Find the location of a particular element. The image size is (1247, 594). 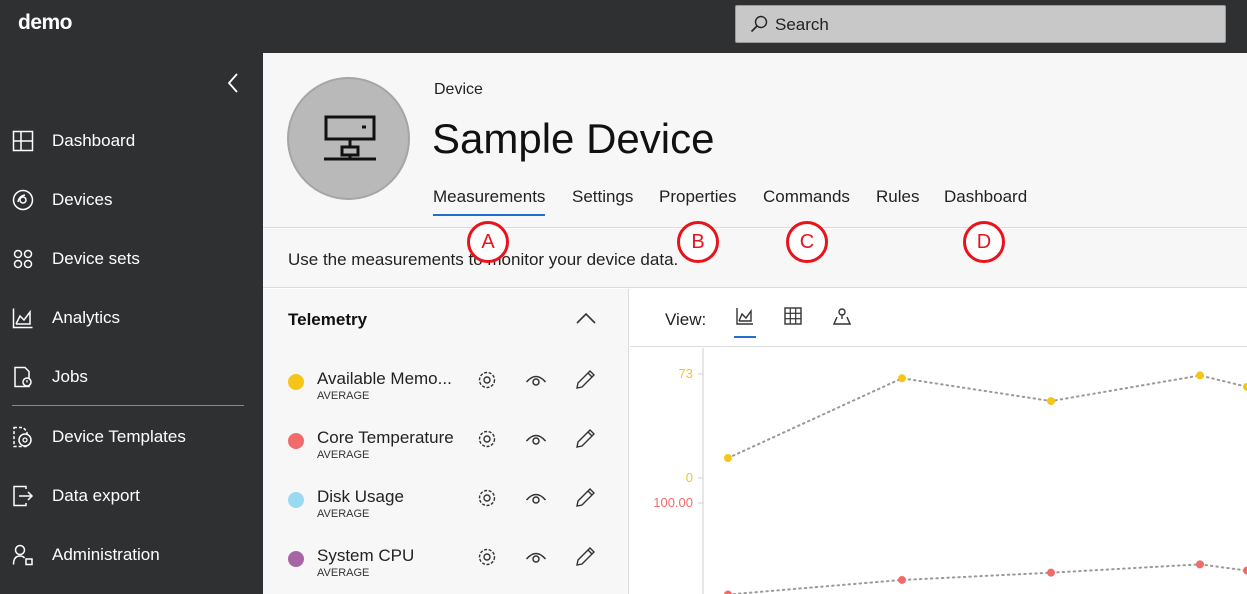

administration-icon is located at coordinates (22, 555).